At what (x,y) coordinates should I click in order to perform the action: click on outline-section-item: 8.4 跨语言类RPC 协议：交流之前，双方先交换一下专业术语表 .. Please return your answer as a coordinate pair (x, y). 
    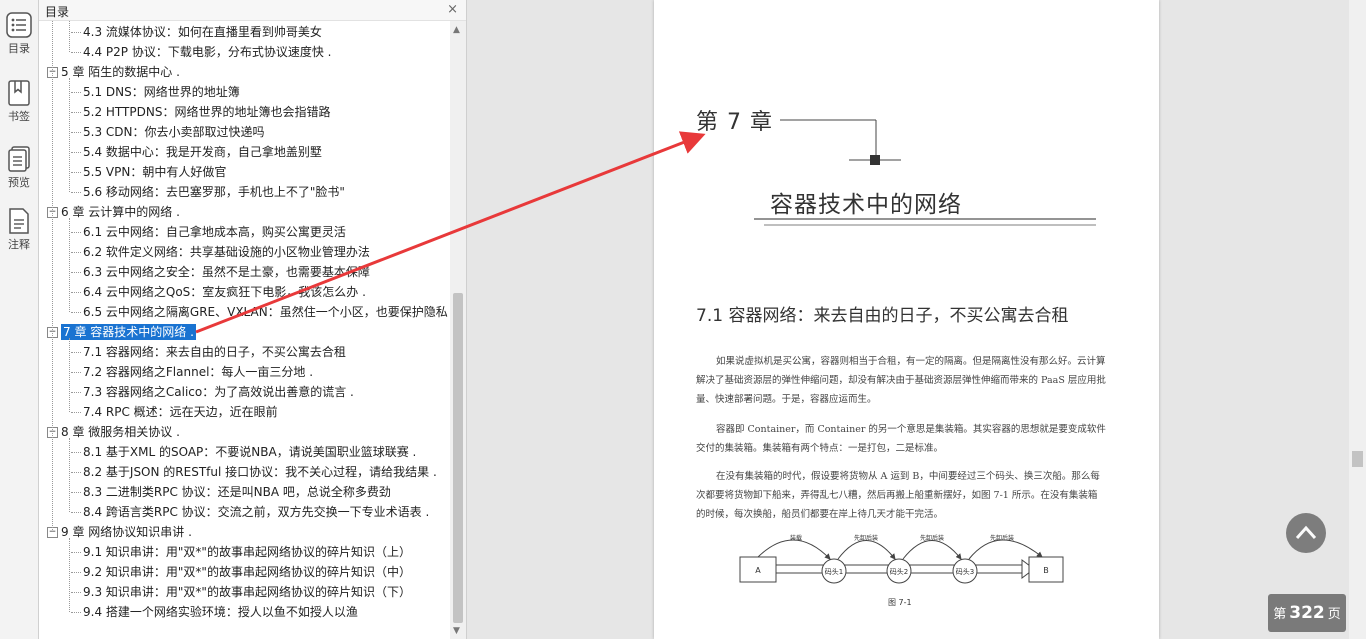
    Looking at the image, I should click on (250, 512).